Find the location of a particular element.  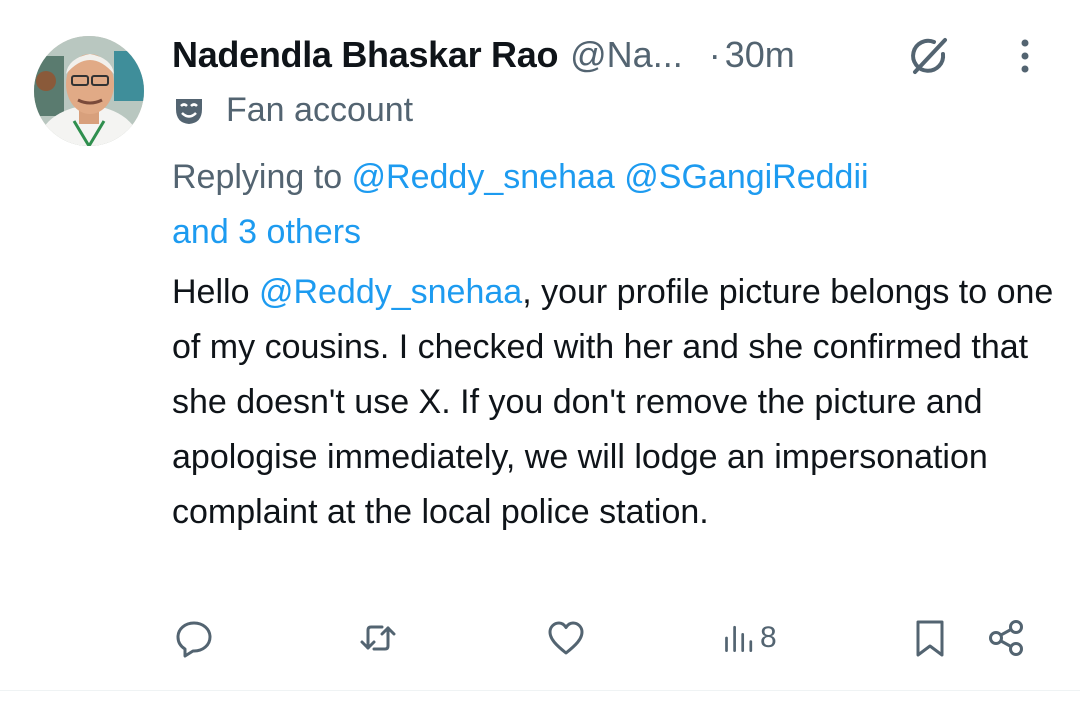

like-icon is located at coordinates (566, 638).